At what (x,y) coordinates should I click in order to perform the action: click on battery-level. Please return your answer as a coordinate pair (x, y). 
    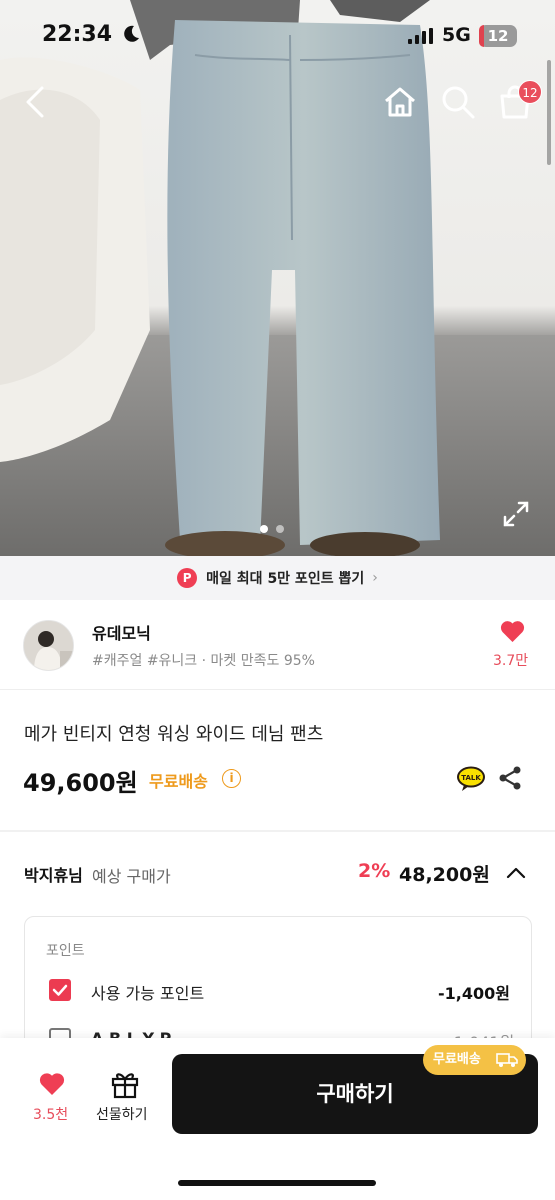
    Looking at the image, I should click on (481, 36).